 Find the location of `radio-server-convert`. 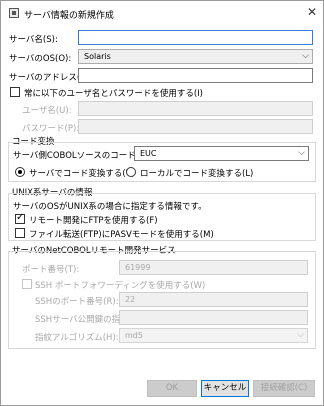

radio-server-convert is located at coordinates (20, 172).